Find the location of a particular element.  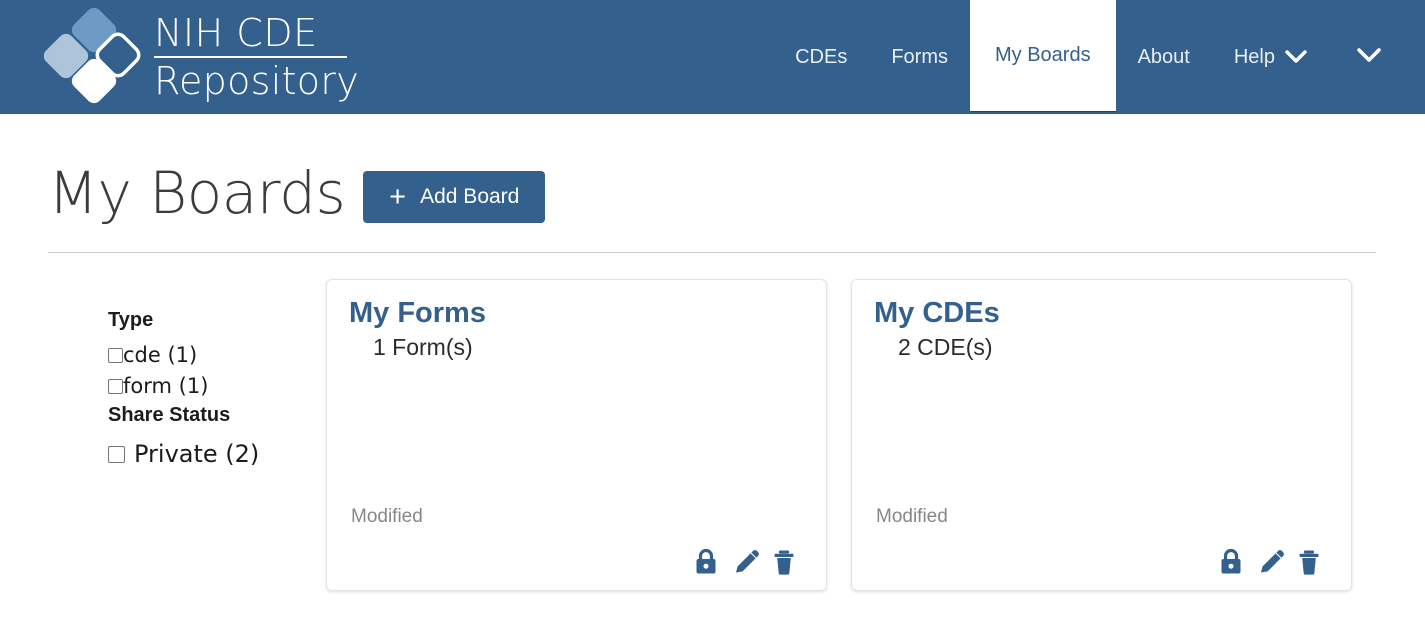

checkbox-private is located at coordinates (116, 454).